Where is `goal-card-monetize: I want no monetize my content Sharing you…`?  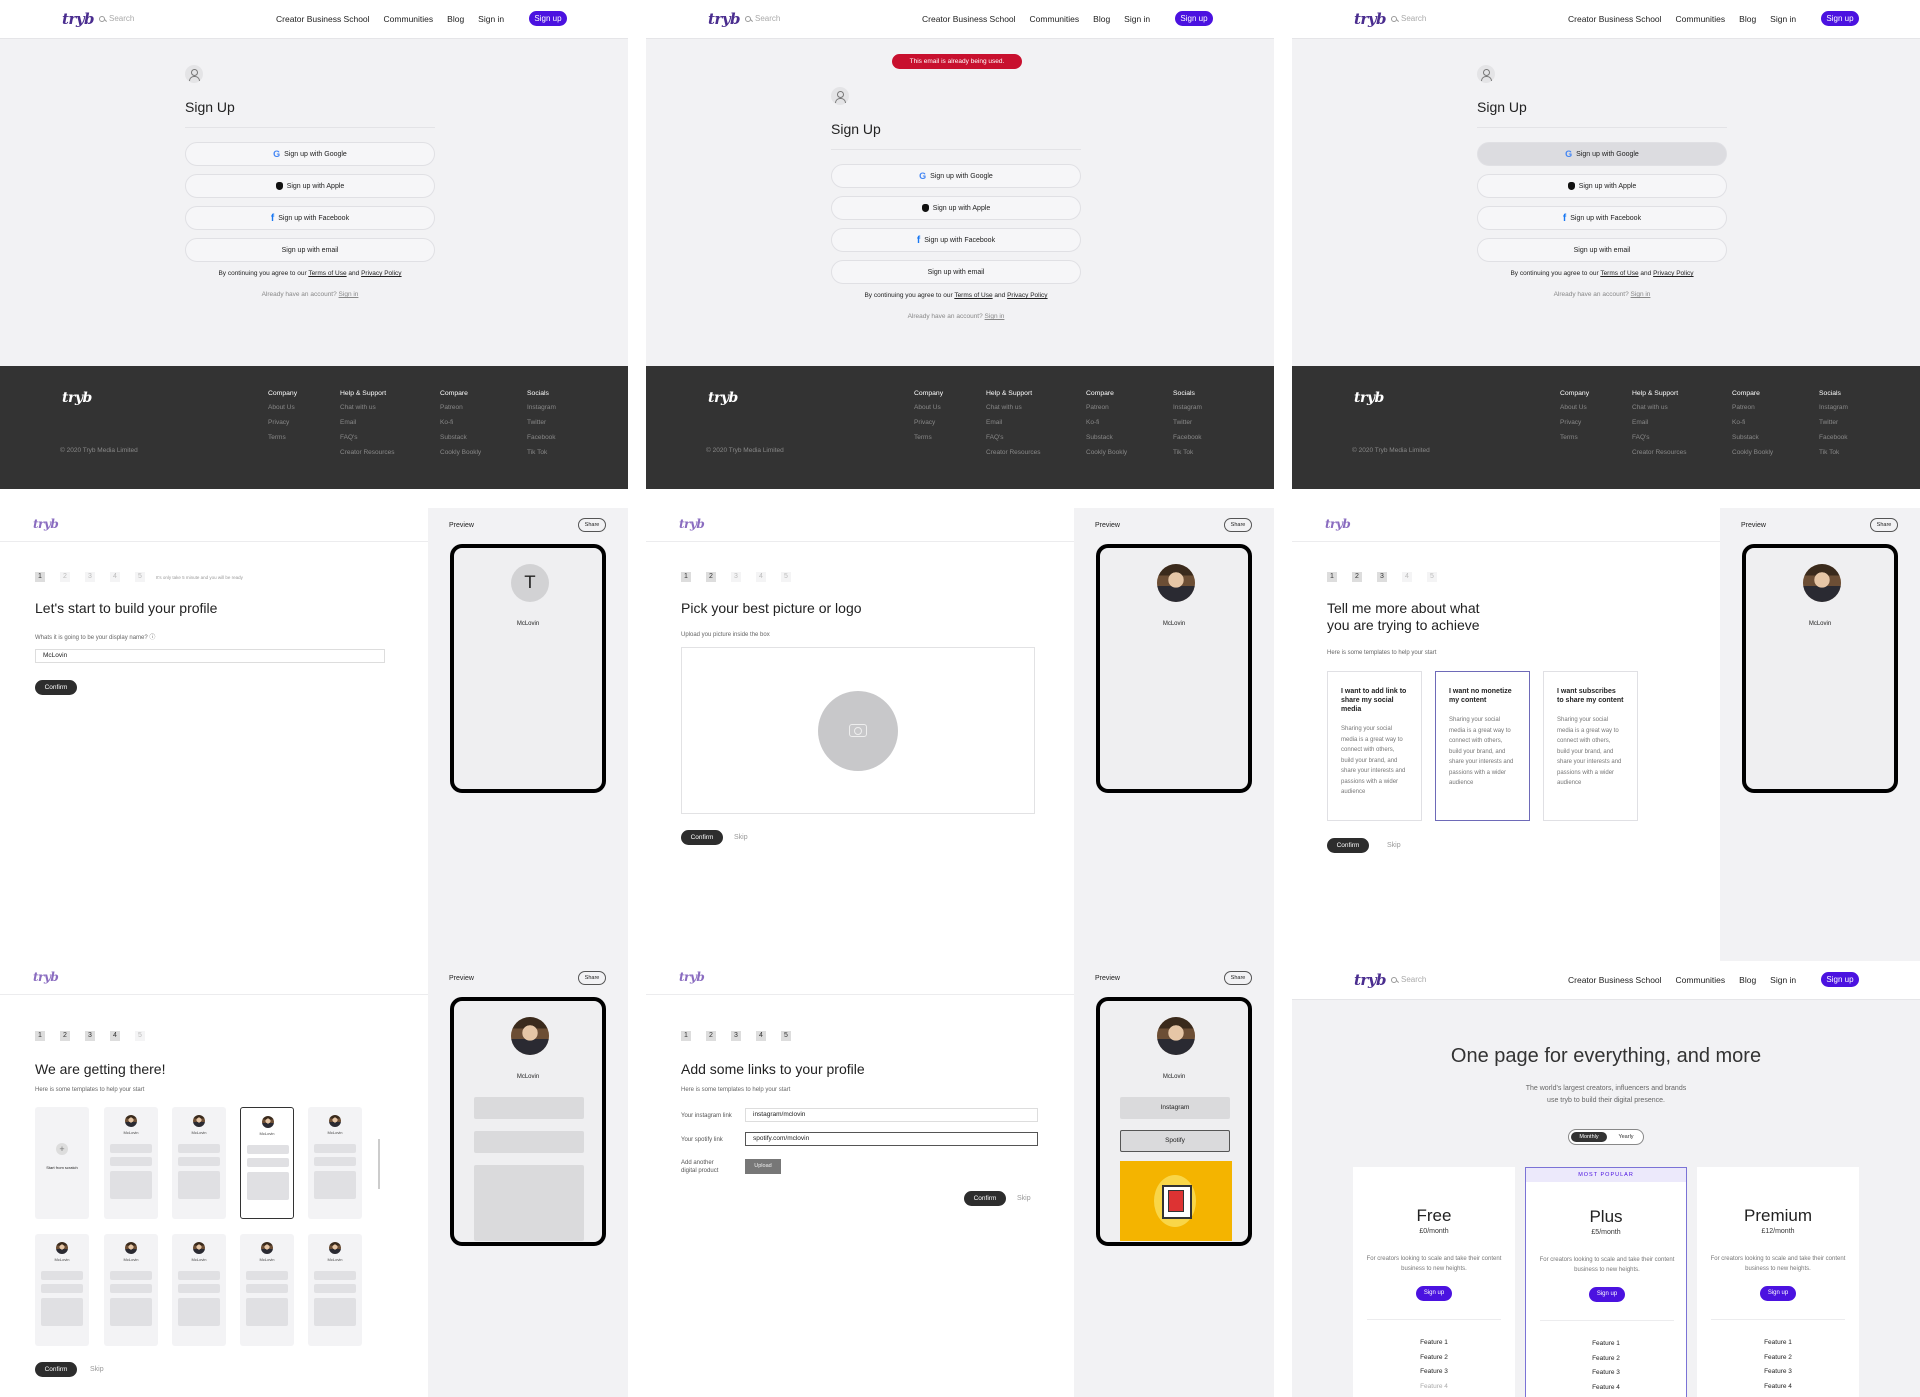 goal-card-monetize: I want no monetize my content Sharing you… is located at coordinates (1482, 746).